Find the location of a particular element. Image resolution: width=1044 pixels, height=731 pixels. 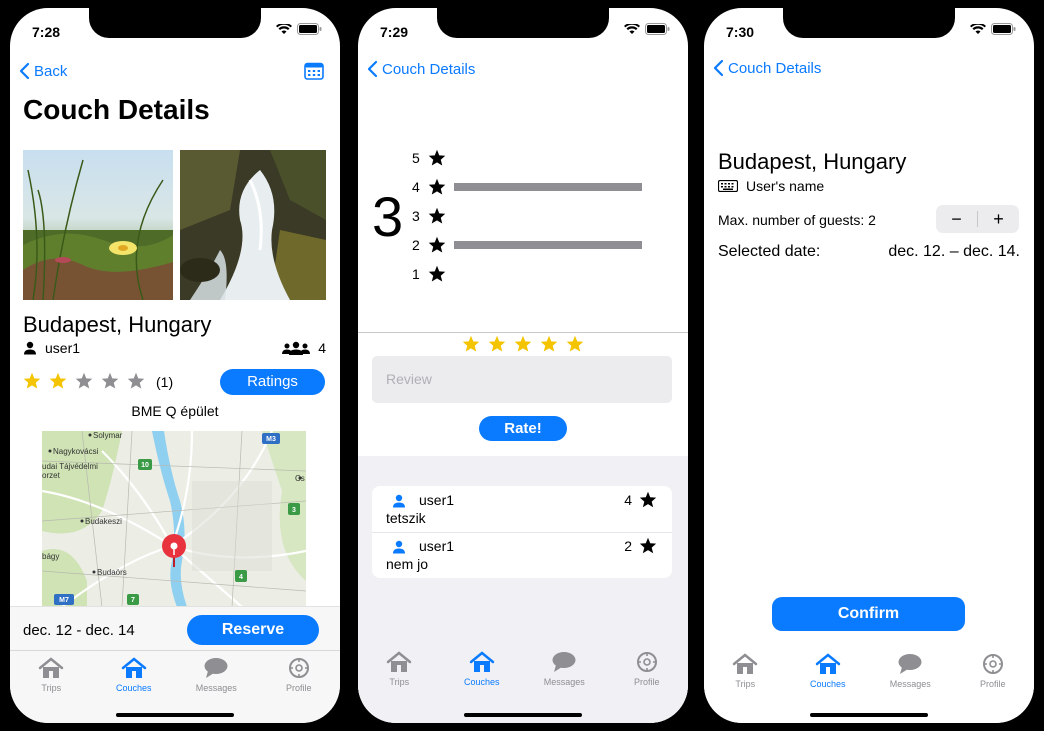

guests-stepper: − + is located at coordinates (977, 219).